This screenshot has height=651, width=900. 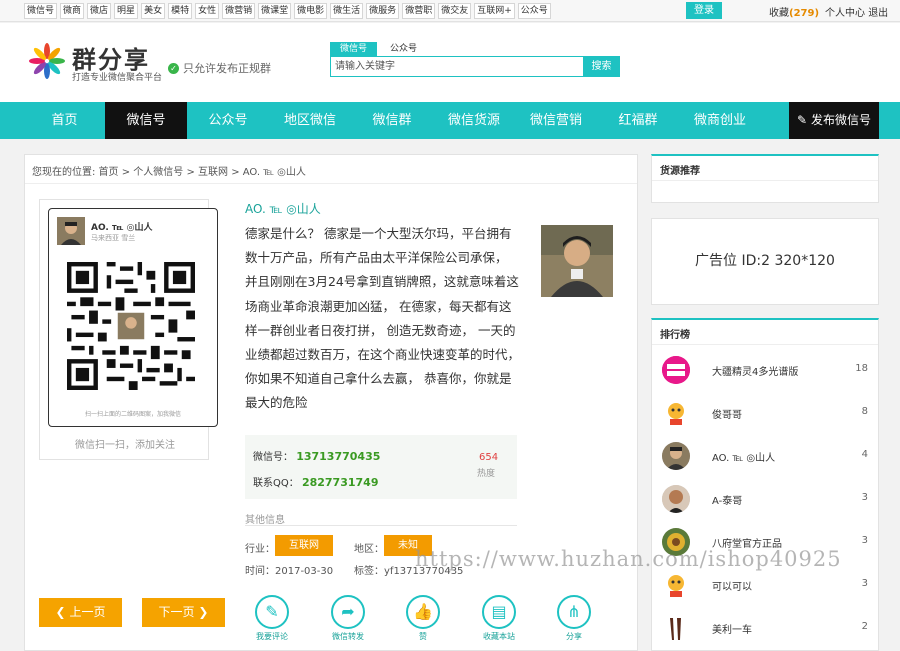 I want to click on top-link: 微服务, so click(x=383, y=11).